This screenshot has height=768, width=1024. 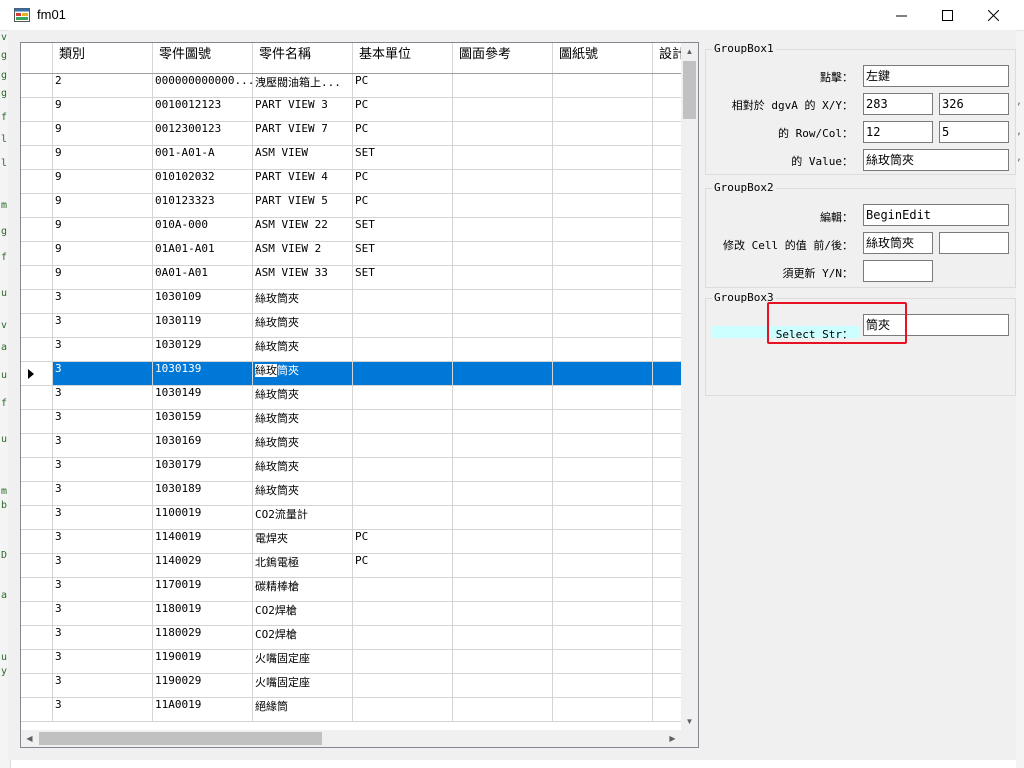 I want to click on table-cell: 1030129, so click(x=203, y=349).